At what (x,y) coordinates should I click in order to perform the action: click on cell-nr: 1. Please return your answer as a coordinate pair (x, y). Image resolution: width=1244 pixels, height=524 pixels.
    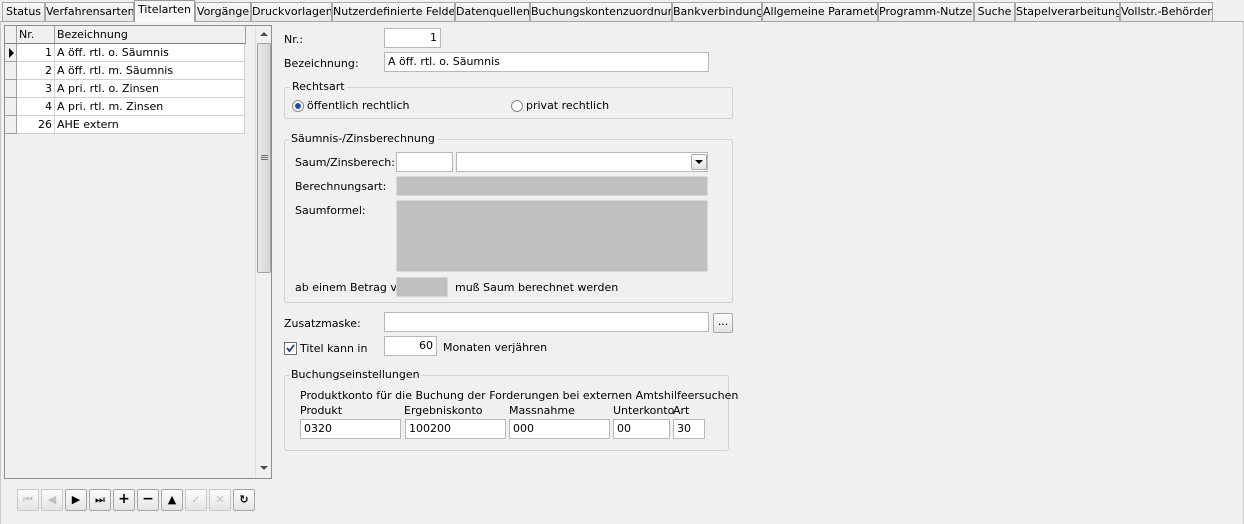
    Looking at the image, I should click on (36, 53).